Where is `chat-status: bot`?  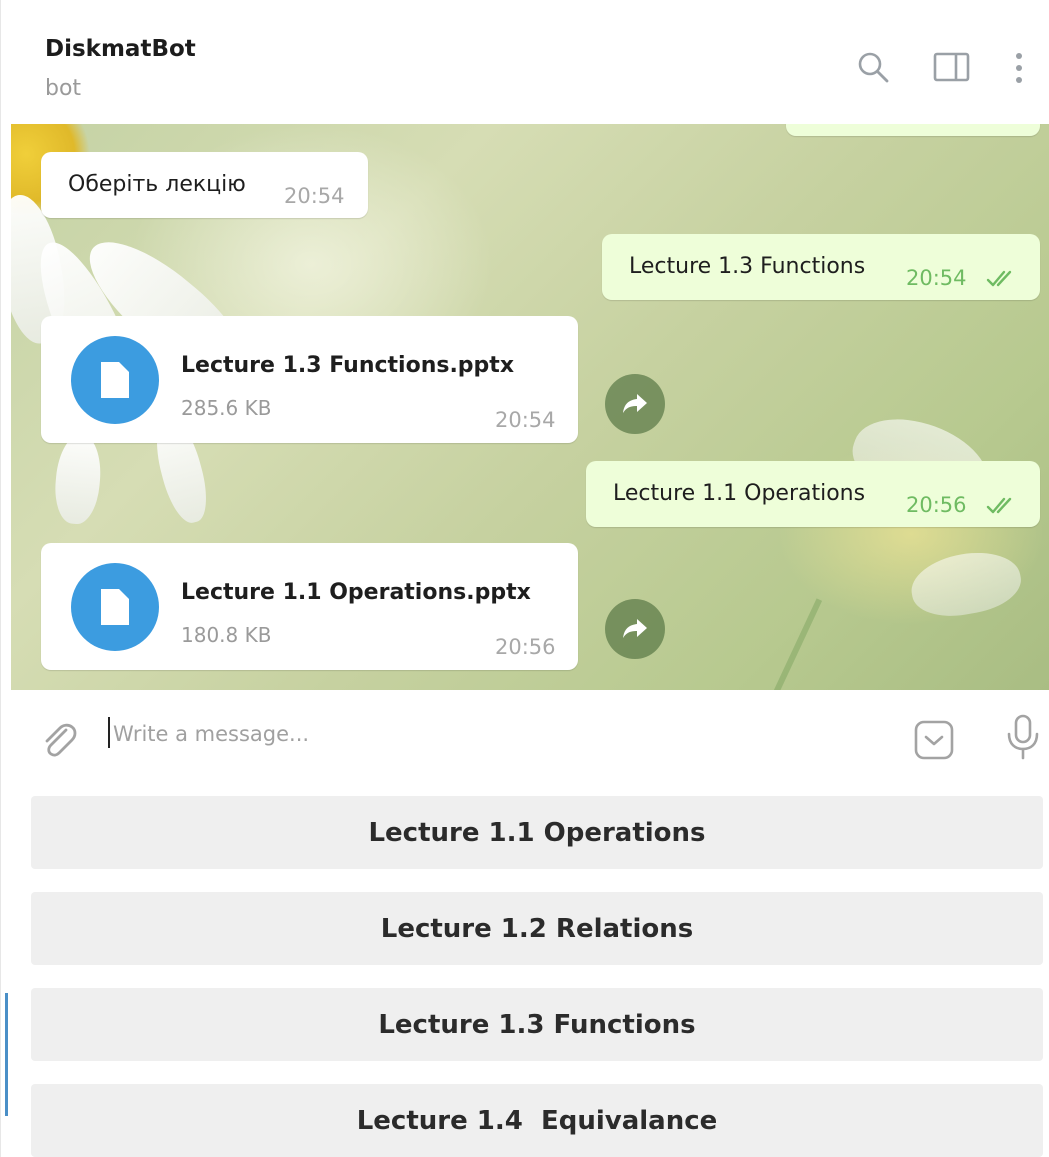 chat-status: bot is located at coordinates (63, 88).